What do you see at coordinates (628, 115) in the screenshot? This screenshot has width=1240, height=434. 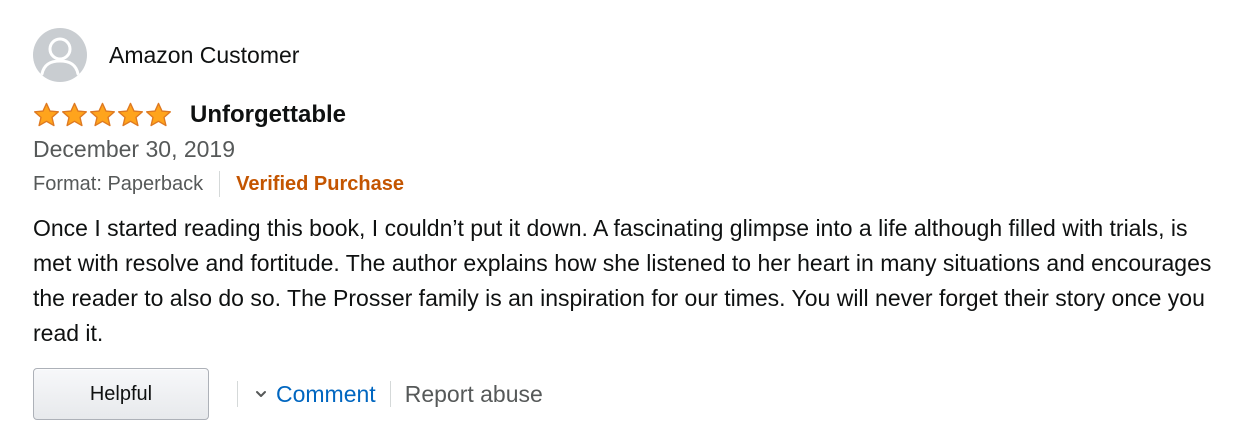 I see `review-title-row: Unforgettable` at bounding box center [628, 115].